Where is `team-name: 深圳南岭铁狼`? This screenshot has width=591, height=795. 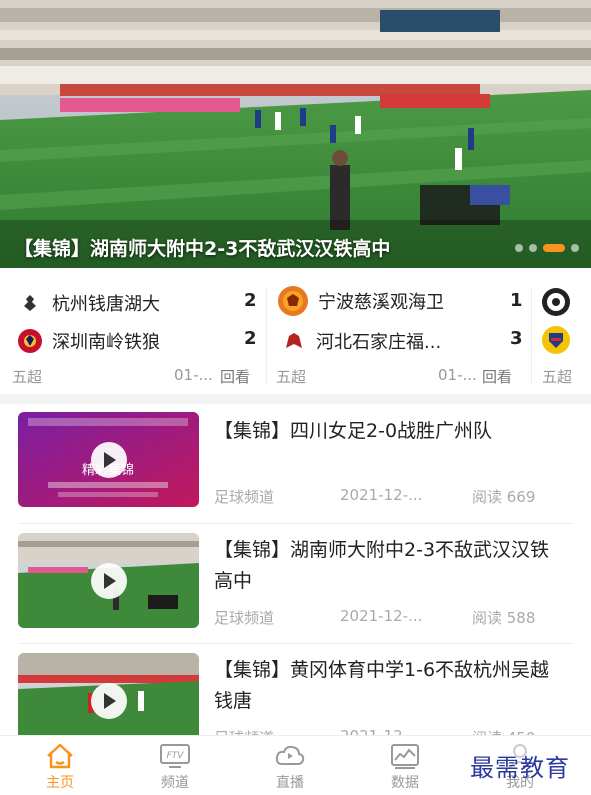 team-name: 深圳南岭铁狼 is located at coordinates (106, 342).